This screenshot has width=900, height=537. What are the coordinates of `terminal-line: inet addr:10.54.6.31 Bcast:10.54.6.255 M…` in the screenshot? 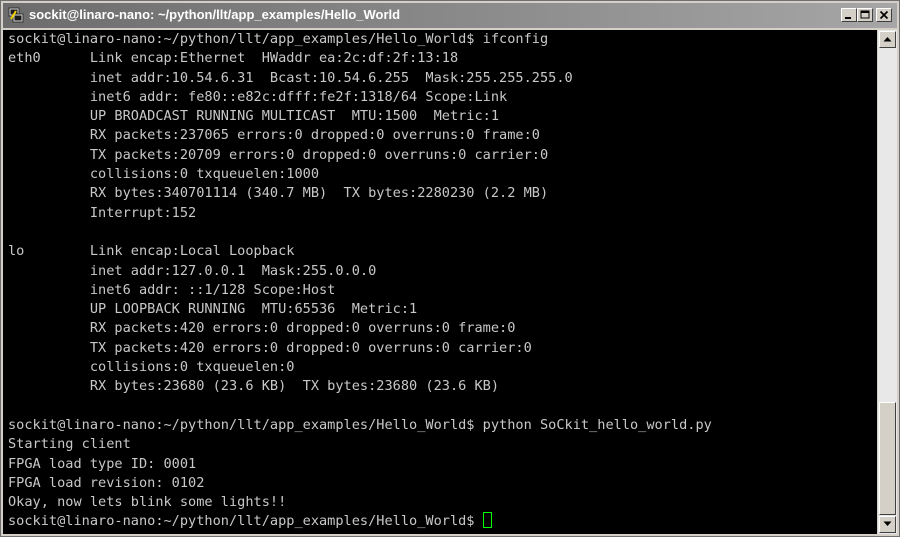 It's located at (290, 77).